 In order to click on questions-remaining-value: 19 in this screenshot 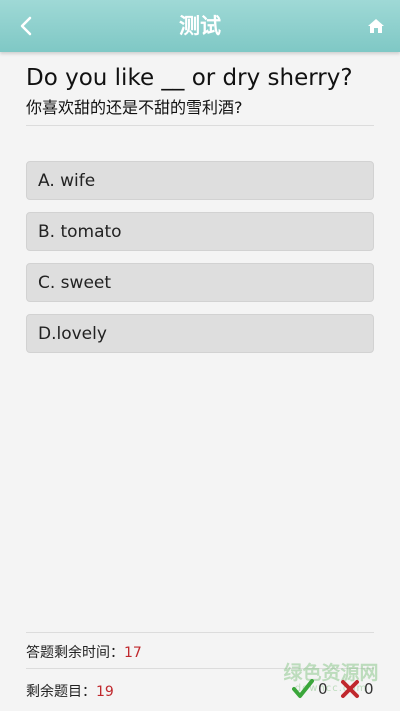, I will do `click(105, 692)`.